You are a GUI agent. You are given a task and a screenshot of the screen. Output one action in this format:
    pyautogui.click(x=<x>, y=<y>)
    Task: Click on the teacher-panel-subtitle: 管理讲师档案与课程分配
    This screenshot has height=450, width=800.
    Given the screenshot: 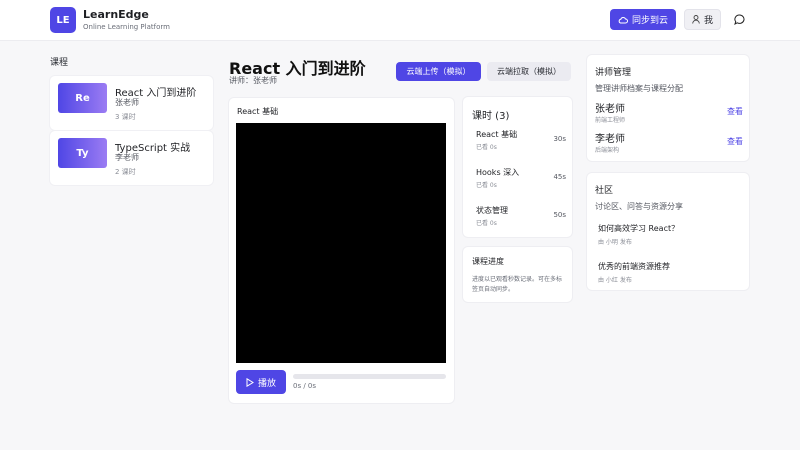 What is the action you would take?
    pyautogui.click(x=639, y=88)
    